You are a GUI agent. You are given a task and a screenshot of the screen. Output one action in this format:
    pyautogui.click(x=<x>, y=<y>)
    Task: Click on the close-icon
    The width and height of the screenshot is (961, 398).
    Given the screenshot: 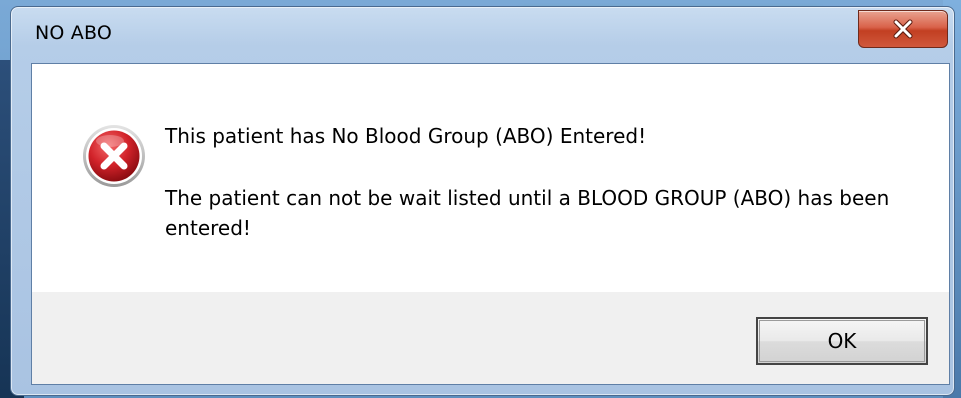 What is the action you would take?
    pyautogui.click(x=903, y=29)
    